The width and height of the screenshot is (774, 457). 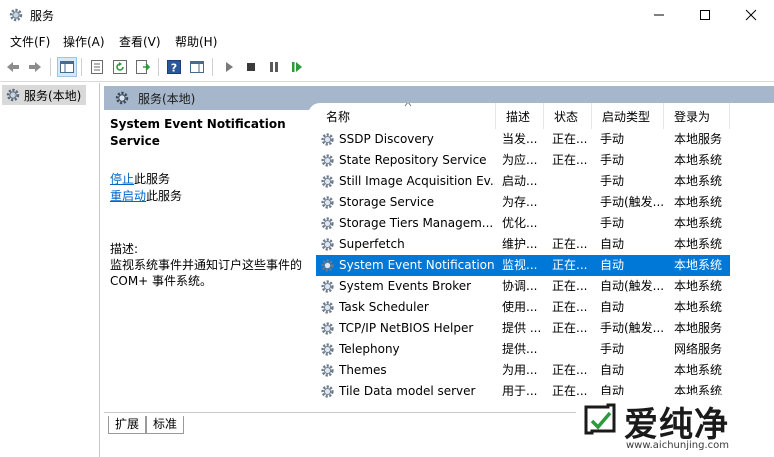 What do you see at coordinates (568, 116) in the screenshot?
I see `column-header-status: 状态` at bounding box center [568, 116].